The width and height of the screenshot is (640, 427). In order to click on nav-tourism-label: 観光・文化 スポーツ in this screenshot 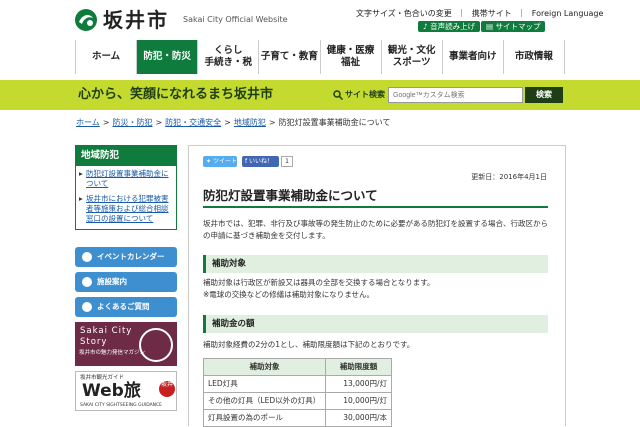, I will do `click(411, 56)`.